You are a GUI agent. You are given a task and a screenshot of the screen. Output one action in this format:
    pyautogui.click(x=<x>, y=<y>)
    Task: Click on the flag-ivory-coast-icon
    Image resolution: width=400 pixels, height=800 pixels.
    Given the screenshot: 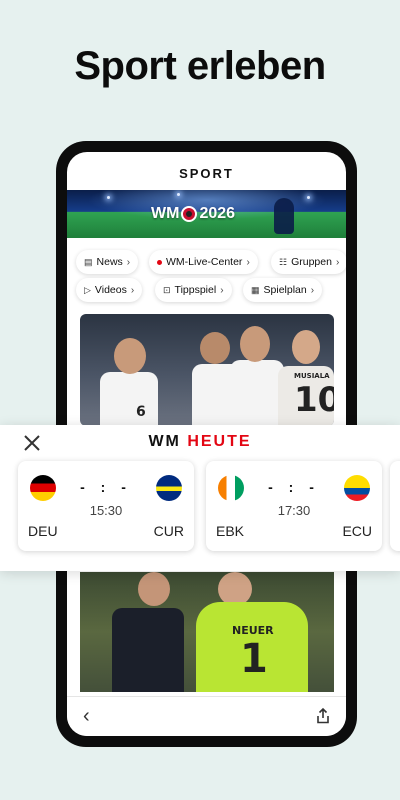 What is the action you would take?
    pyautogui.click(x=231, y=488)
    